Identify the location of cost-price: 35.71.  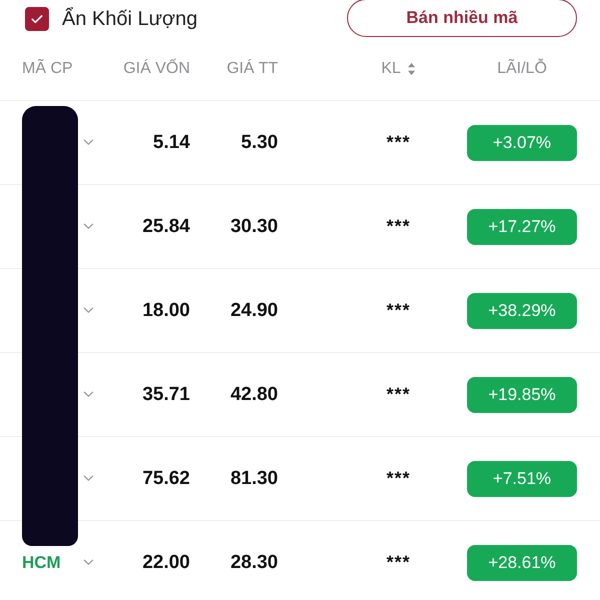
(166, 394).